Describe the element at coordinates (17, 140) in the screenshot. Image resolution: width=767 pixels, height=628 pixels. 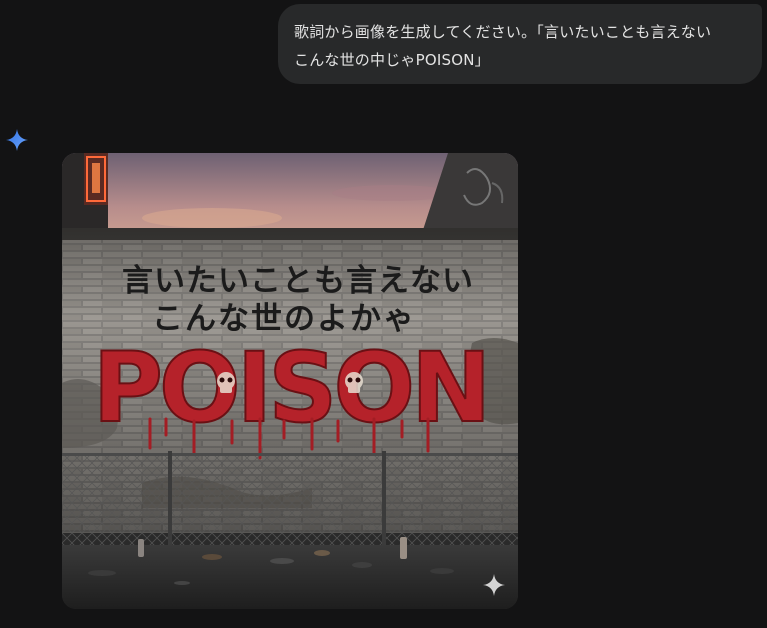
I see `gemini-sparkle-icon` at that location.